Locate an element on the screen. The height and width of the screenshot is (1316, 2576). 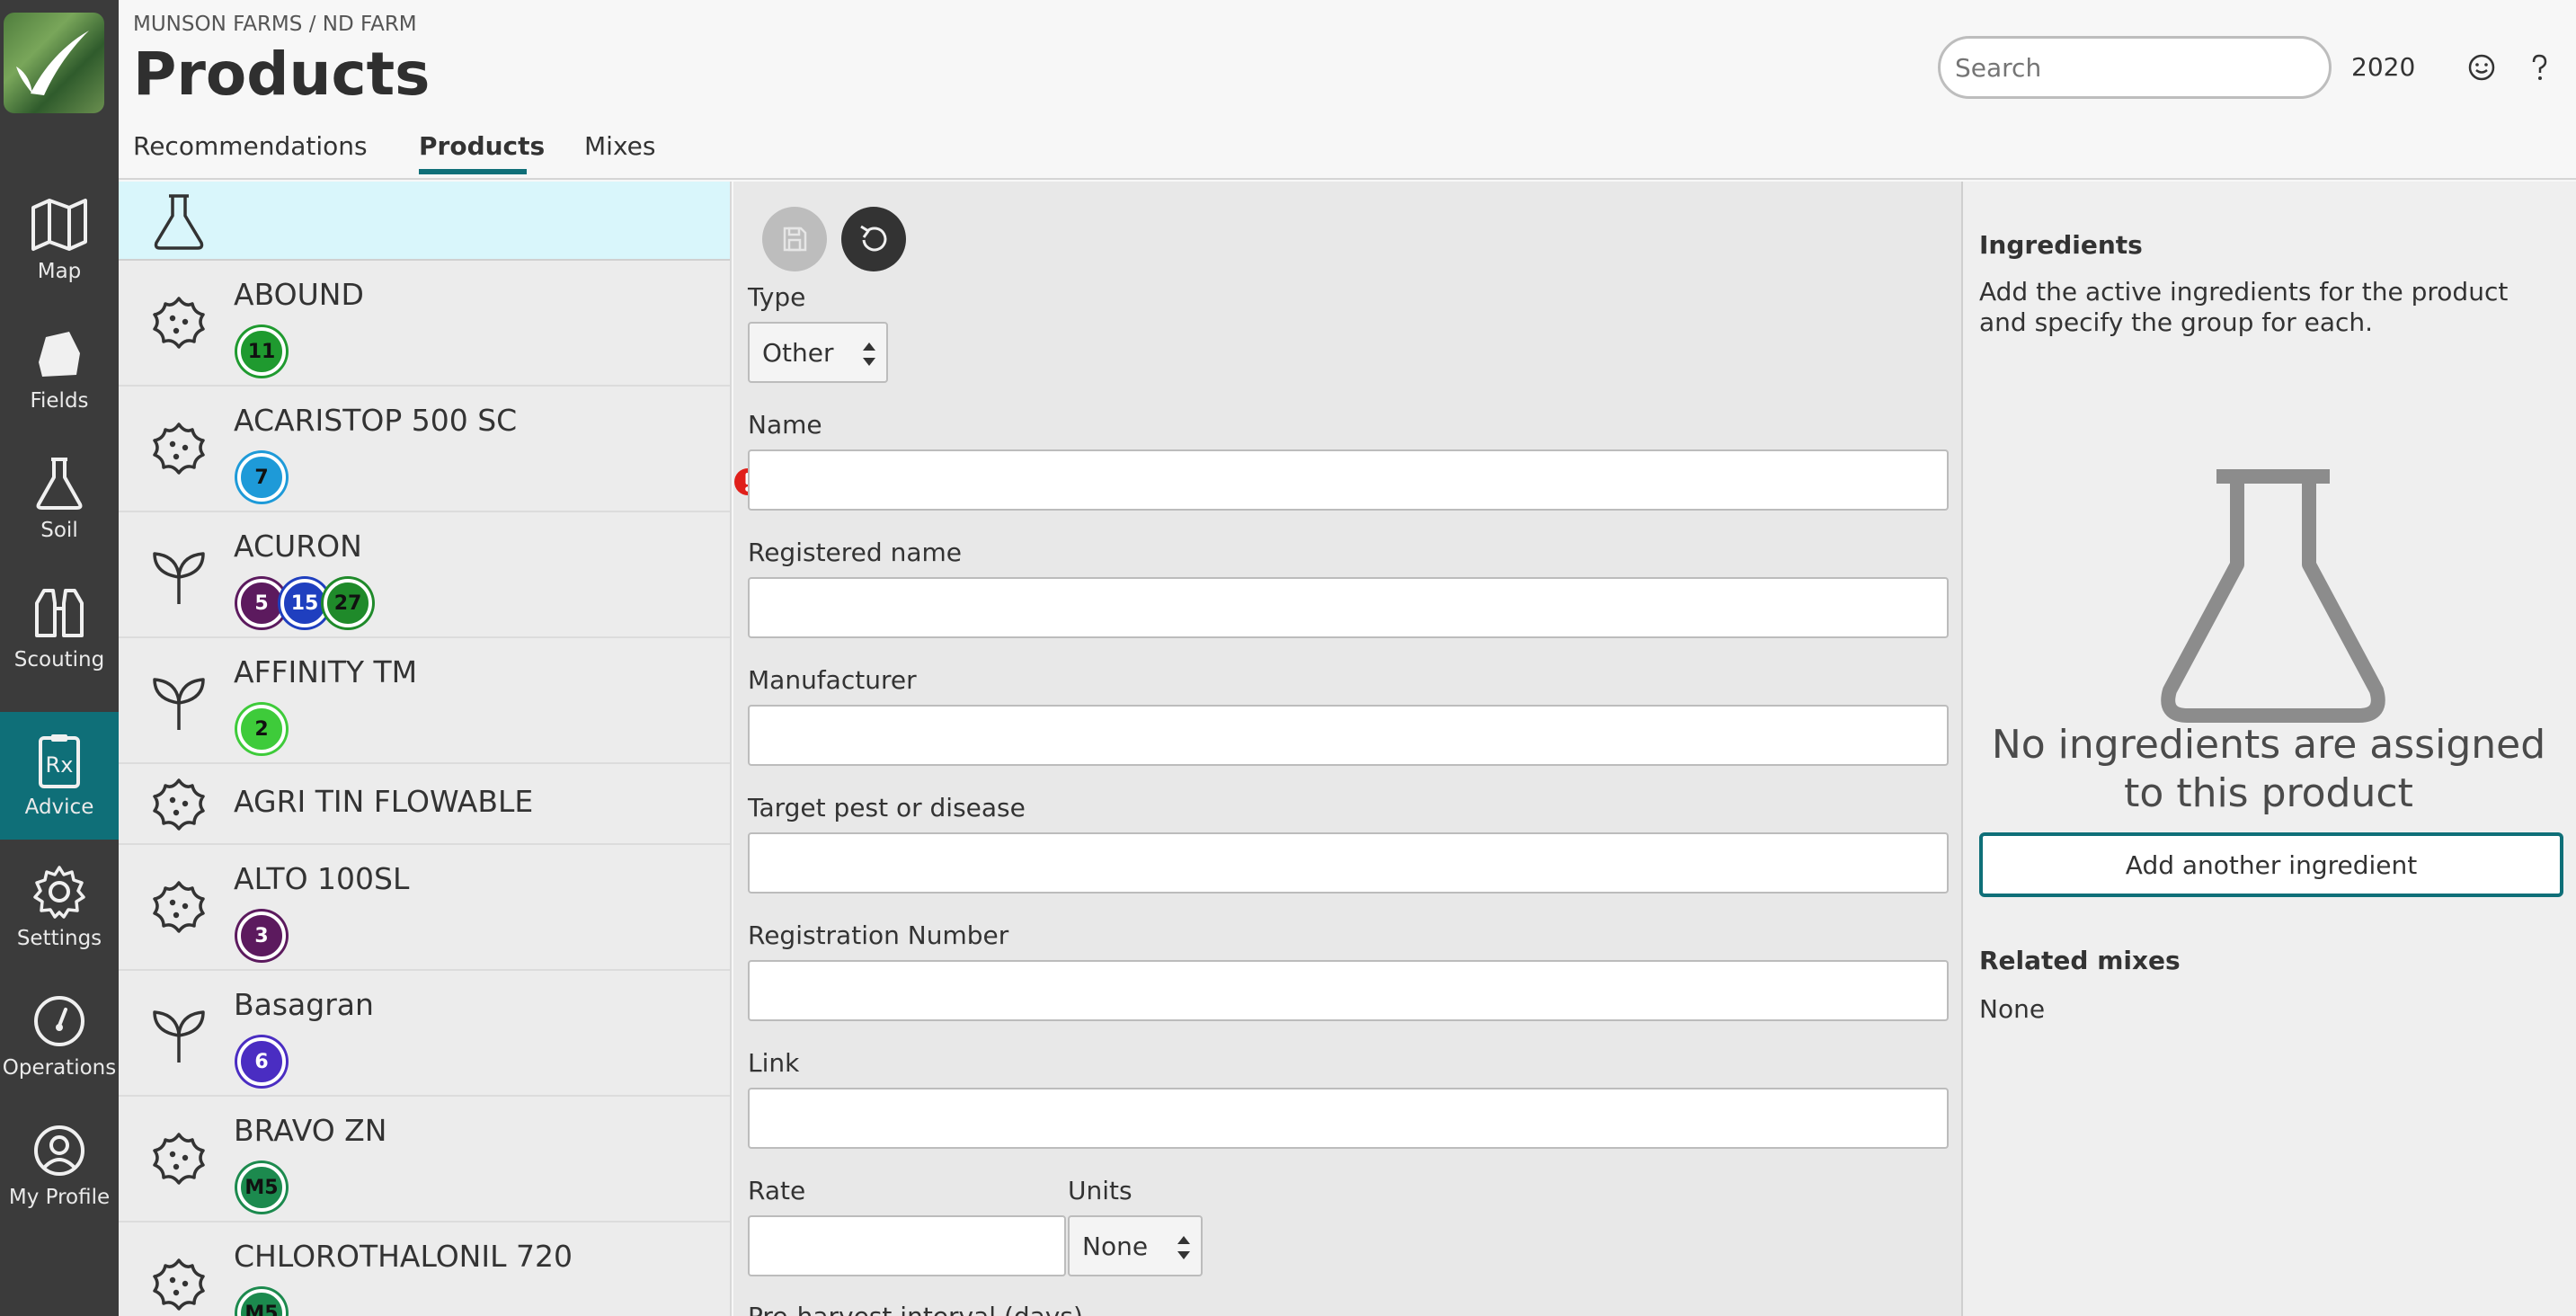
target-pest-input is located at coordinates (1348, 863).